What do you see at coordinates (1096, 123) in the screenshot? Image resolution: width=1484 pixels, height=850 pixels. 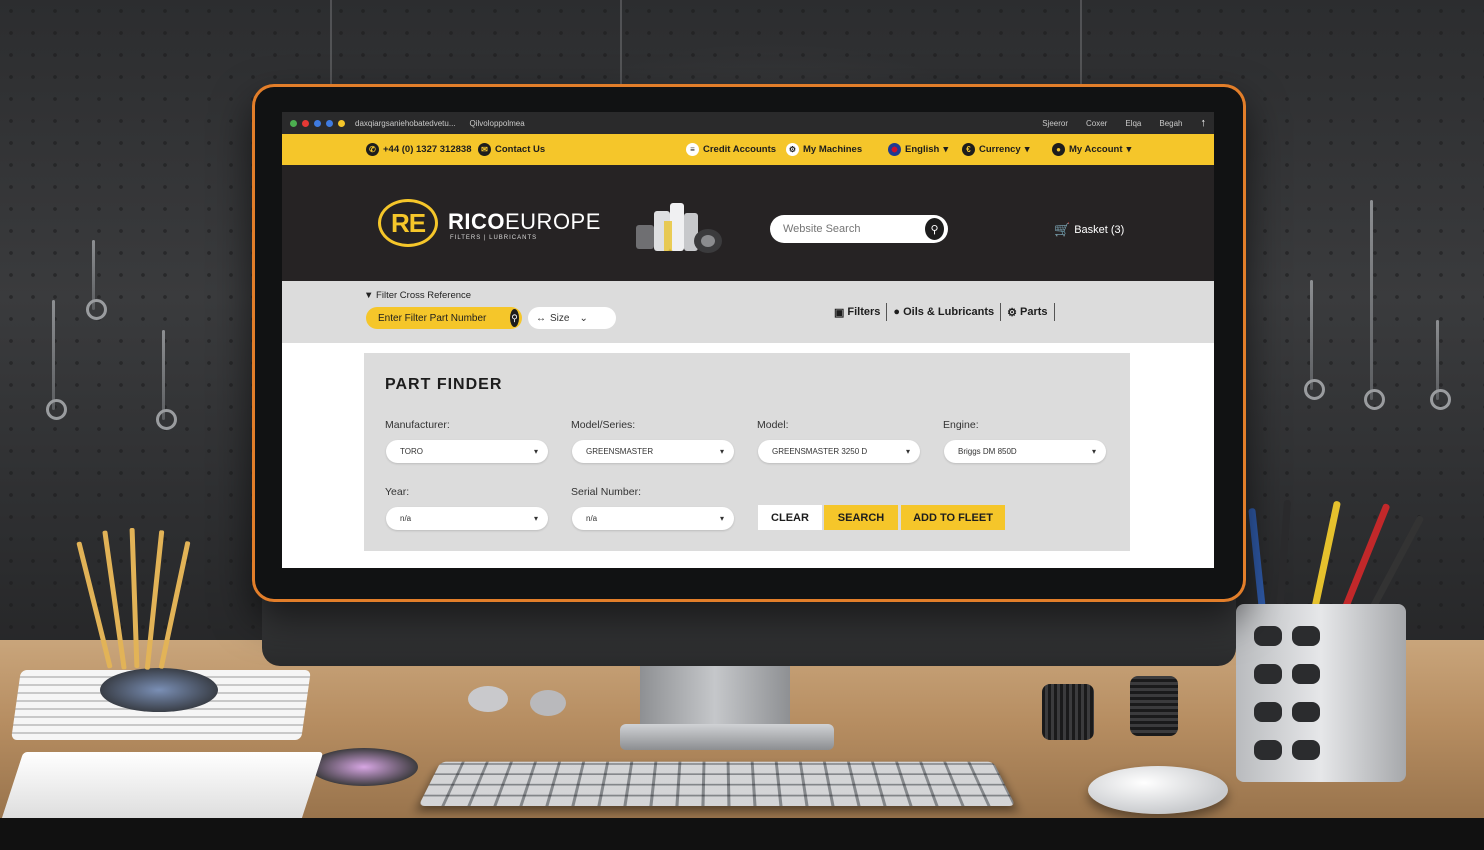 I see `browser-menu-item: Coxer` at bounding box center [1096, 123].